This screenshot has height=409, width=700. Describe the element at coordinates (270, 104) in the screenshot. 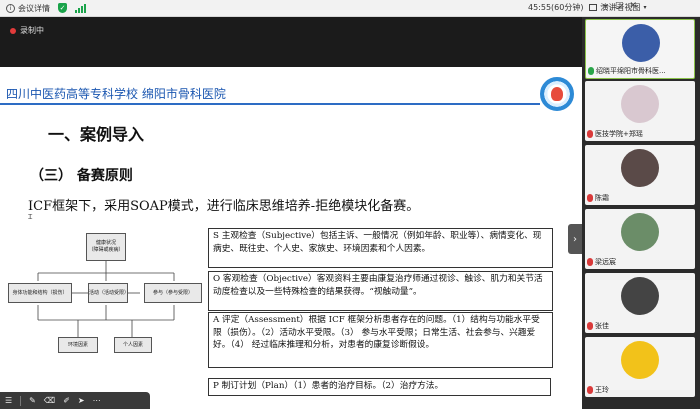

I see `header-divider` at that location.